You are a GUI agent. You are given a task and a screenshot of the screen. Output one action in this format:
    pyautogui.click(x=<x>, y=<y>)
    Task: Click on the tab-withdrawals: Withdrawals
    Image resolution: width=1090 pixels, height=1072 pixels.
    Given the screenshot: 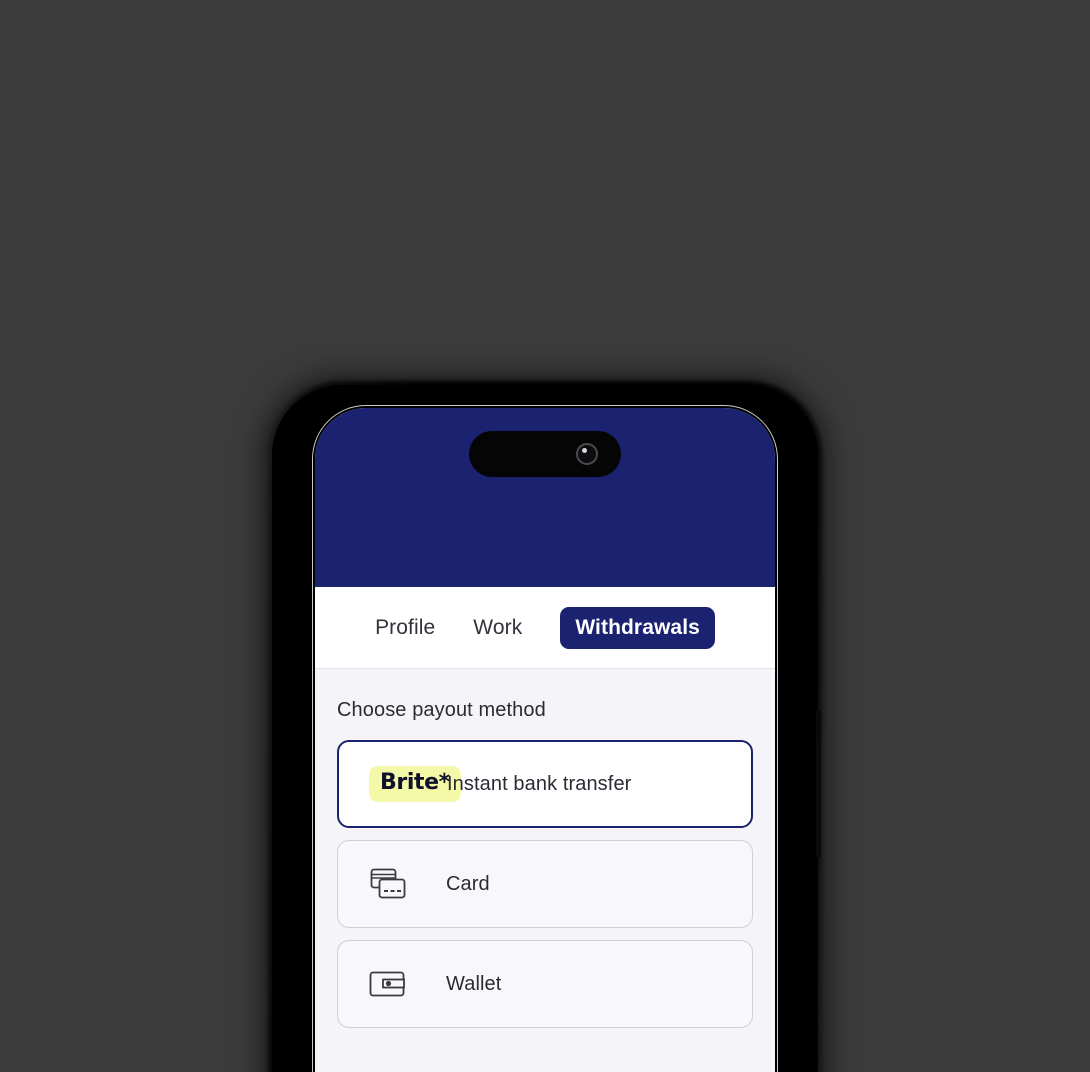 What is the action you would take?
    pyautogui.click(x=637, y=627)
    